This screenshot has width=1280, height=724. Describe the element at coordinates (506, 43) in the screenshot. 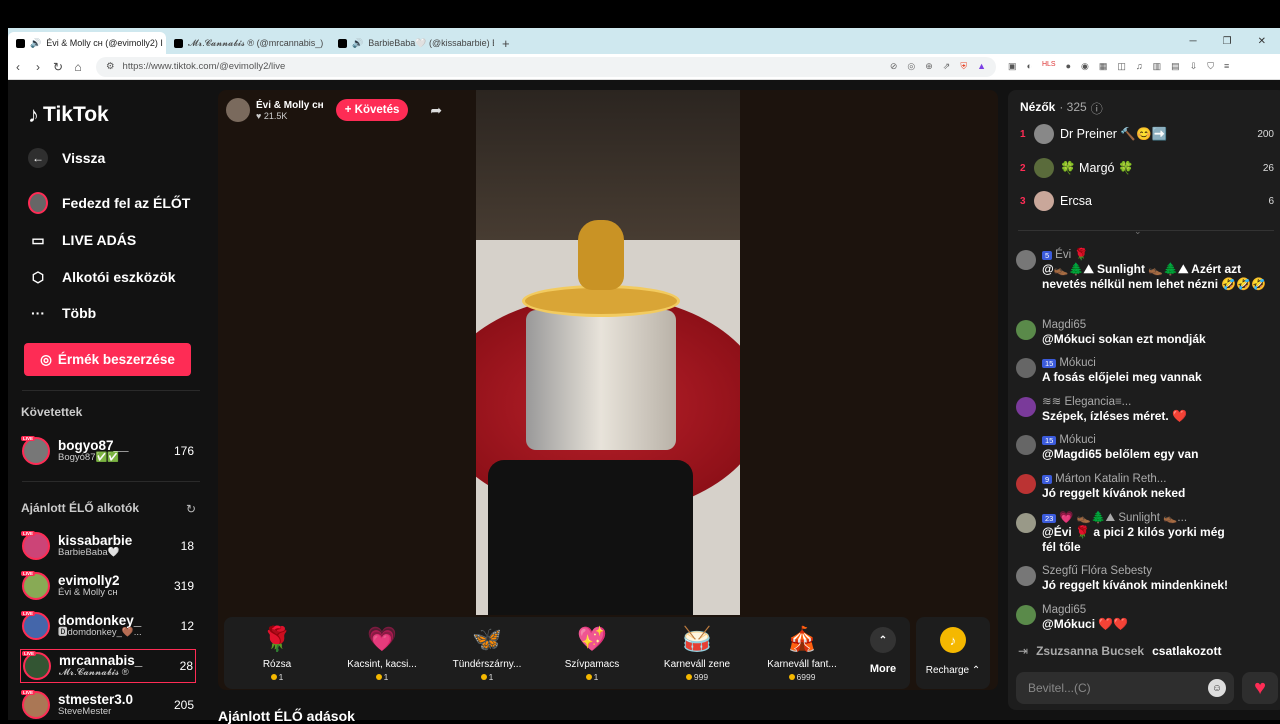

I see `new-tab-button: +` at that location.